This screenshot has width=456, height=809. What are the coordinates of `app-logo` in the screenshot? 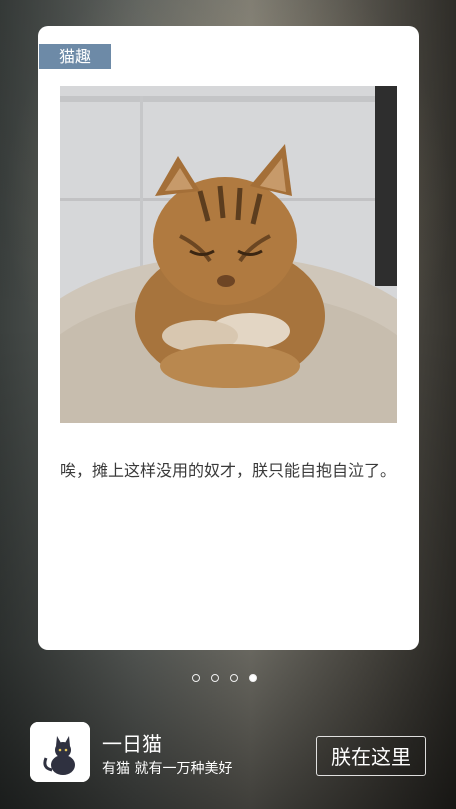 It's located at (60, 752).